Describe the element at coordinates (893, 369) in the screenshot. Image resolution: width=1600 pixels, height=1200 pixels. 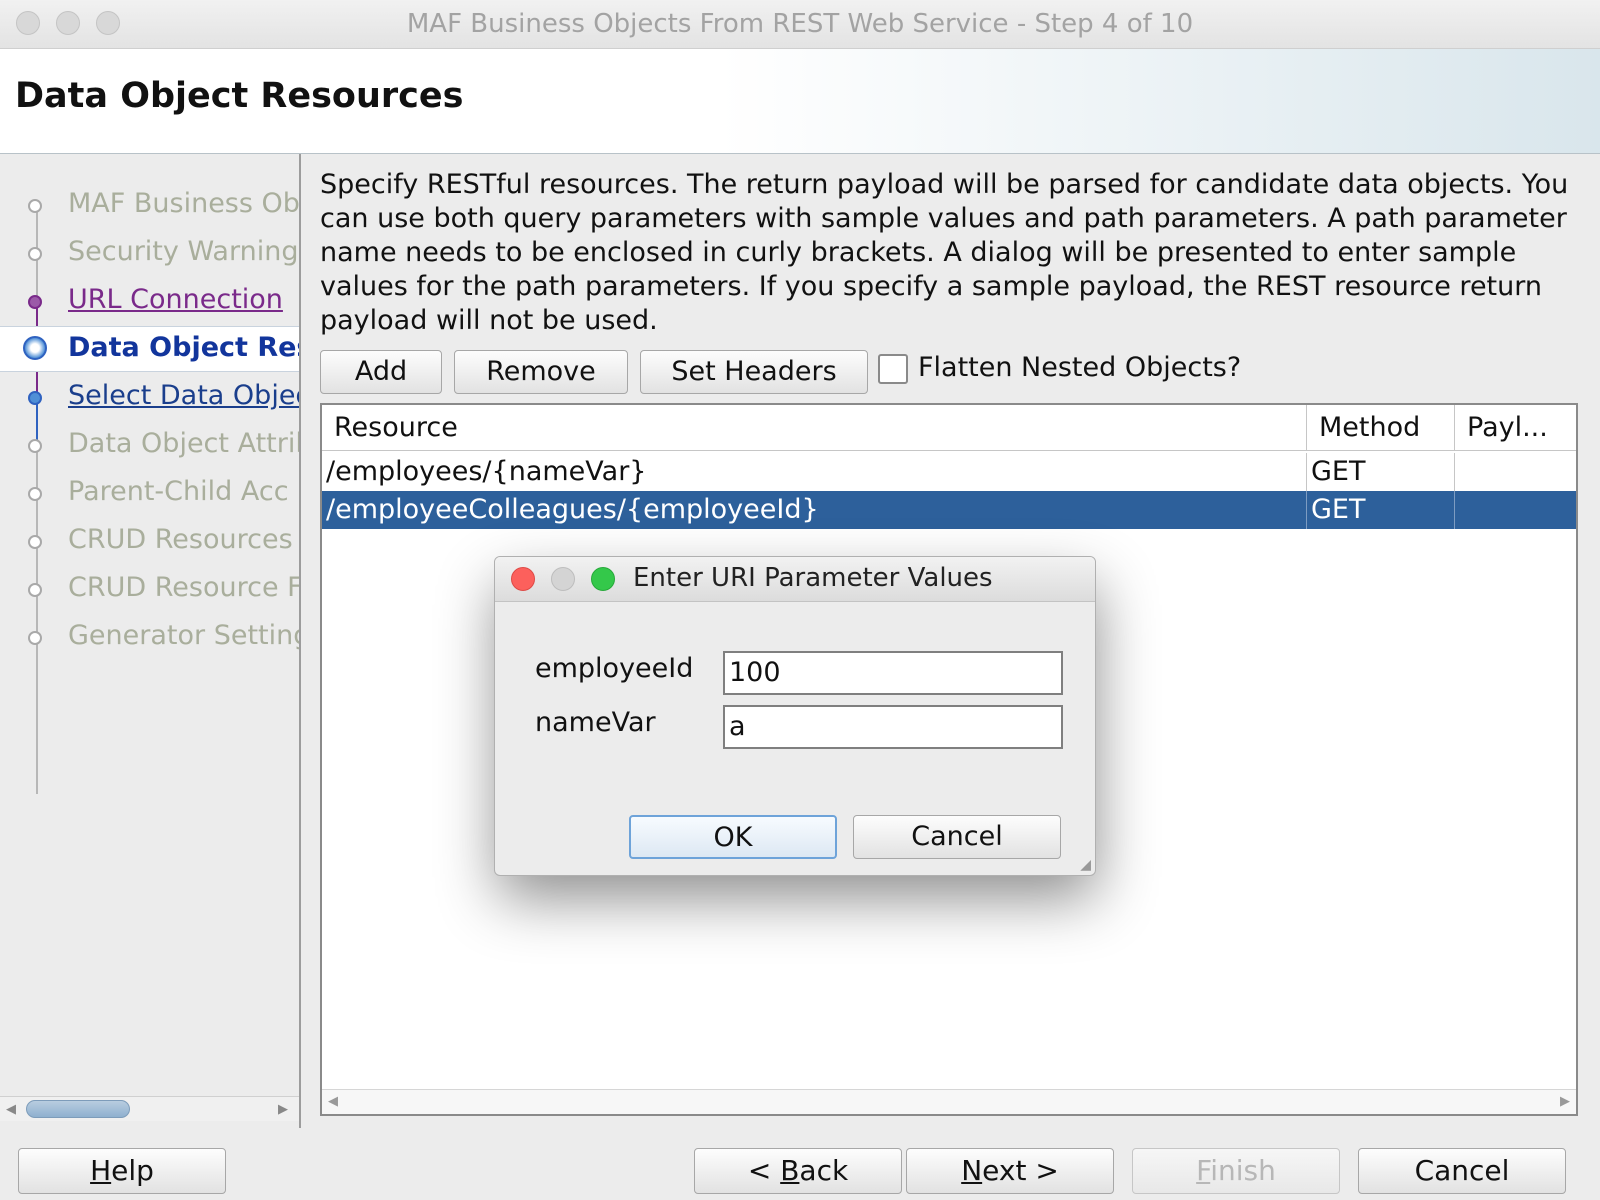
I see `flatten-nested-objects-checkbox` at that location.